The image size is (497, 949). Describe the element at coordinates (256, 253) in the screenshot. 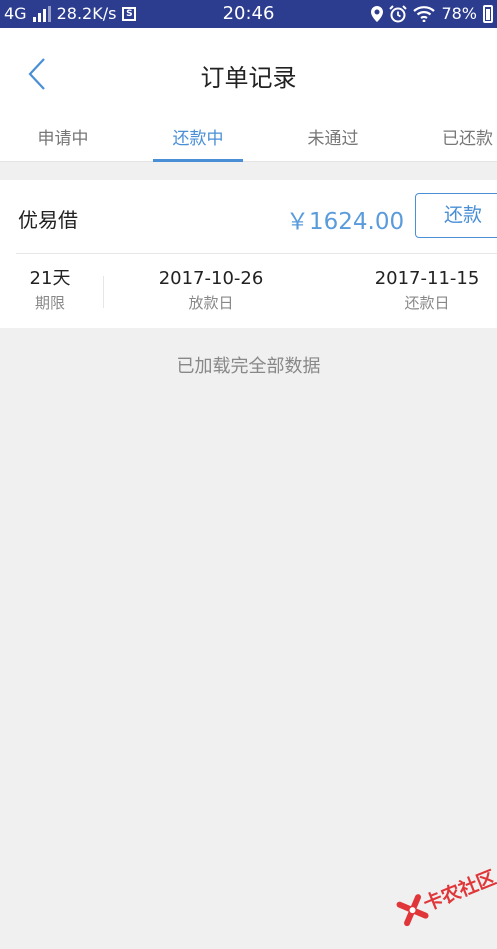

I see `divider` at that location.